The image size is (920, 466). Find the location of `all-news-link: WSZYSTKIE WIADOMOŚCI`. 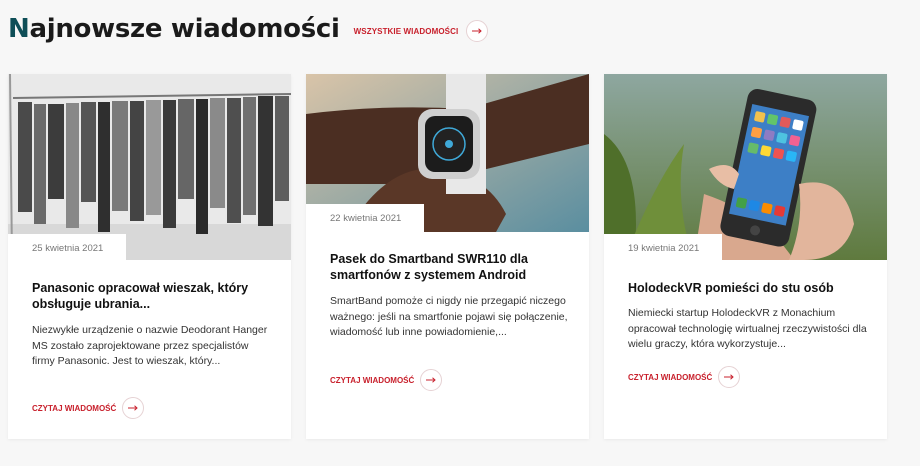

all-news-link: WSZYSTKIE WIADOMOŚCI is located at coordinates (421, 31).